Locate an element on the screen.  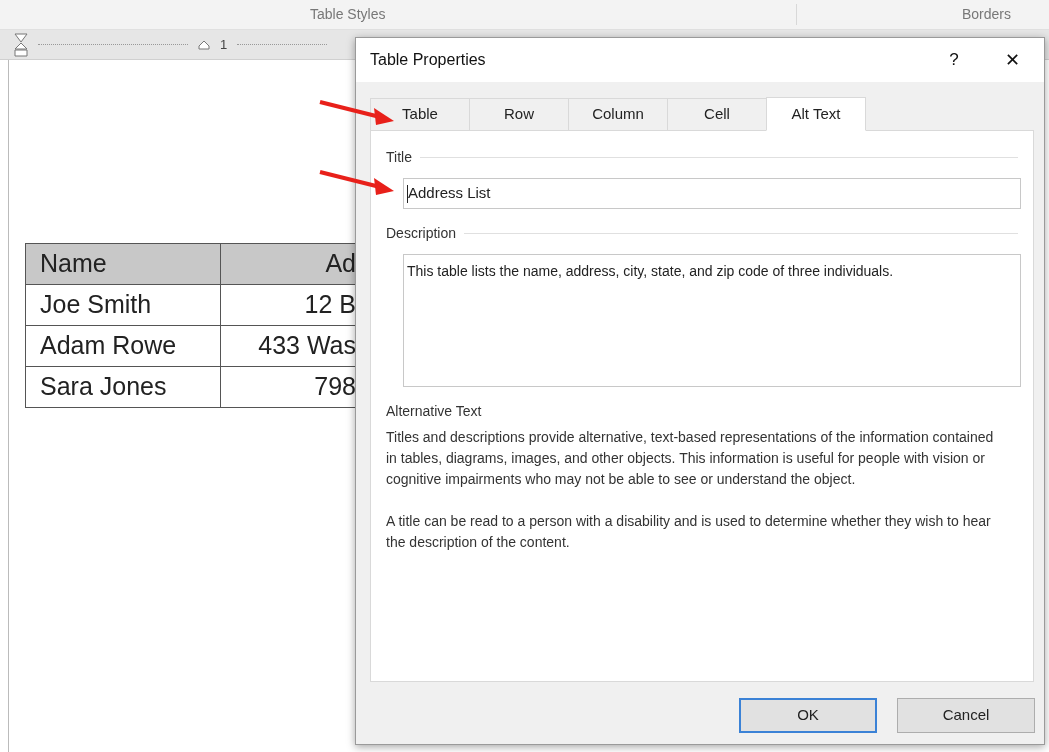
help-text: A title can be read to a person with a disability and is used to determine whether they wish to hear the description of the content. is located at coordinates (689, 532).